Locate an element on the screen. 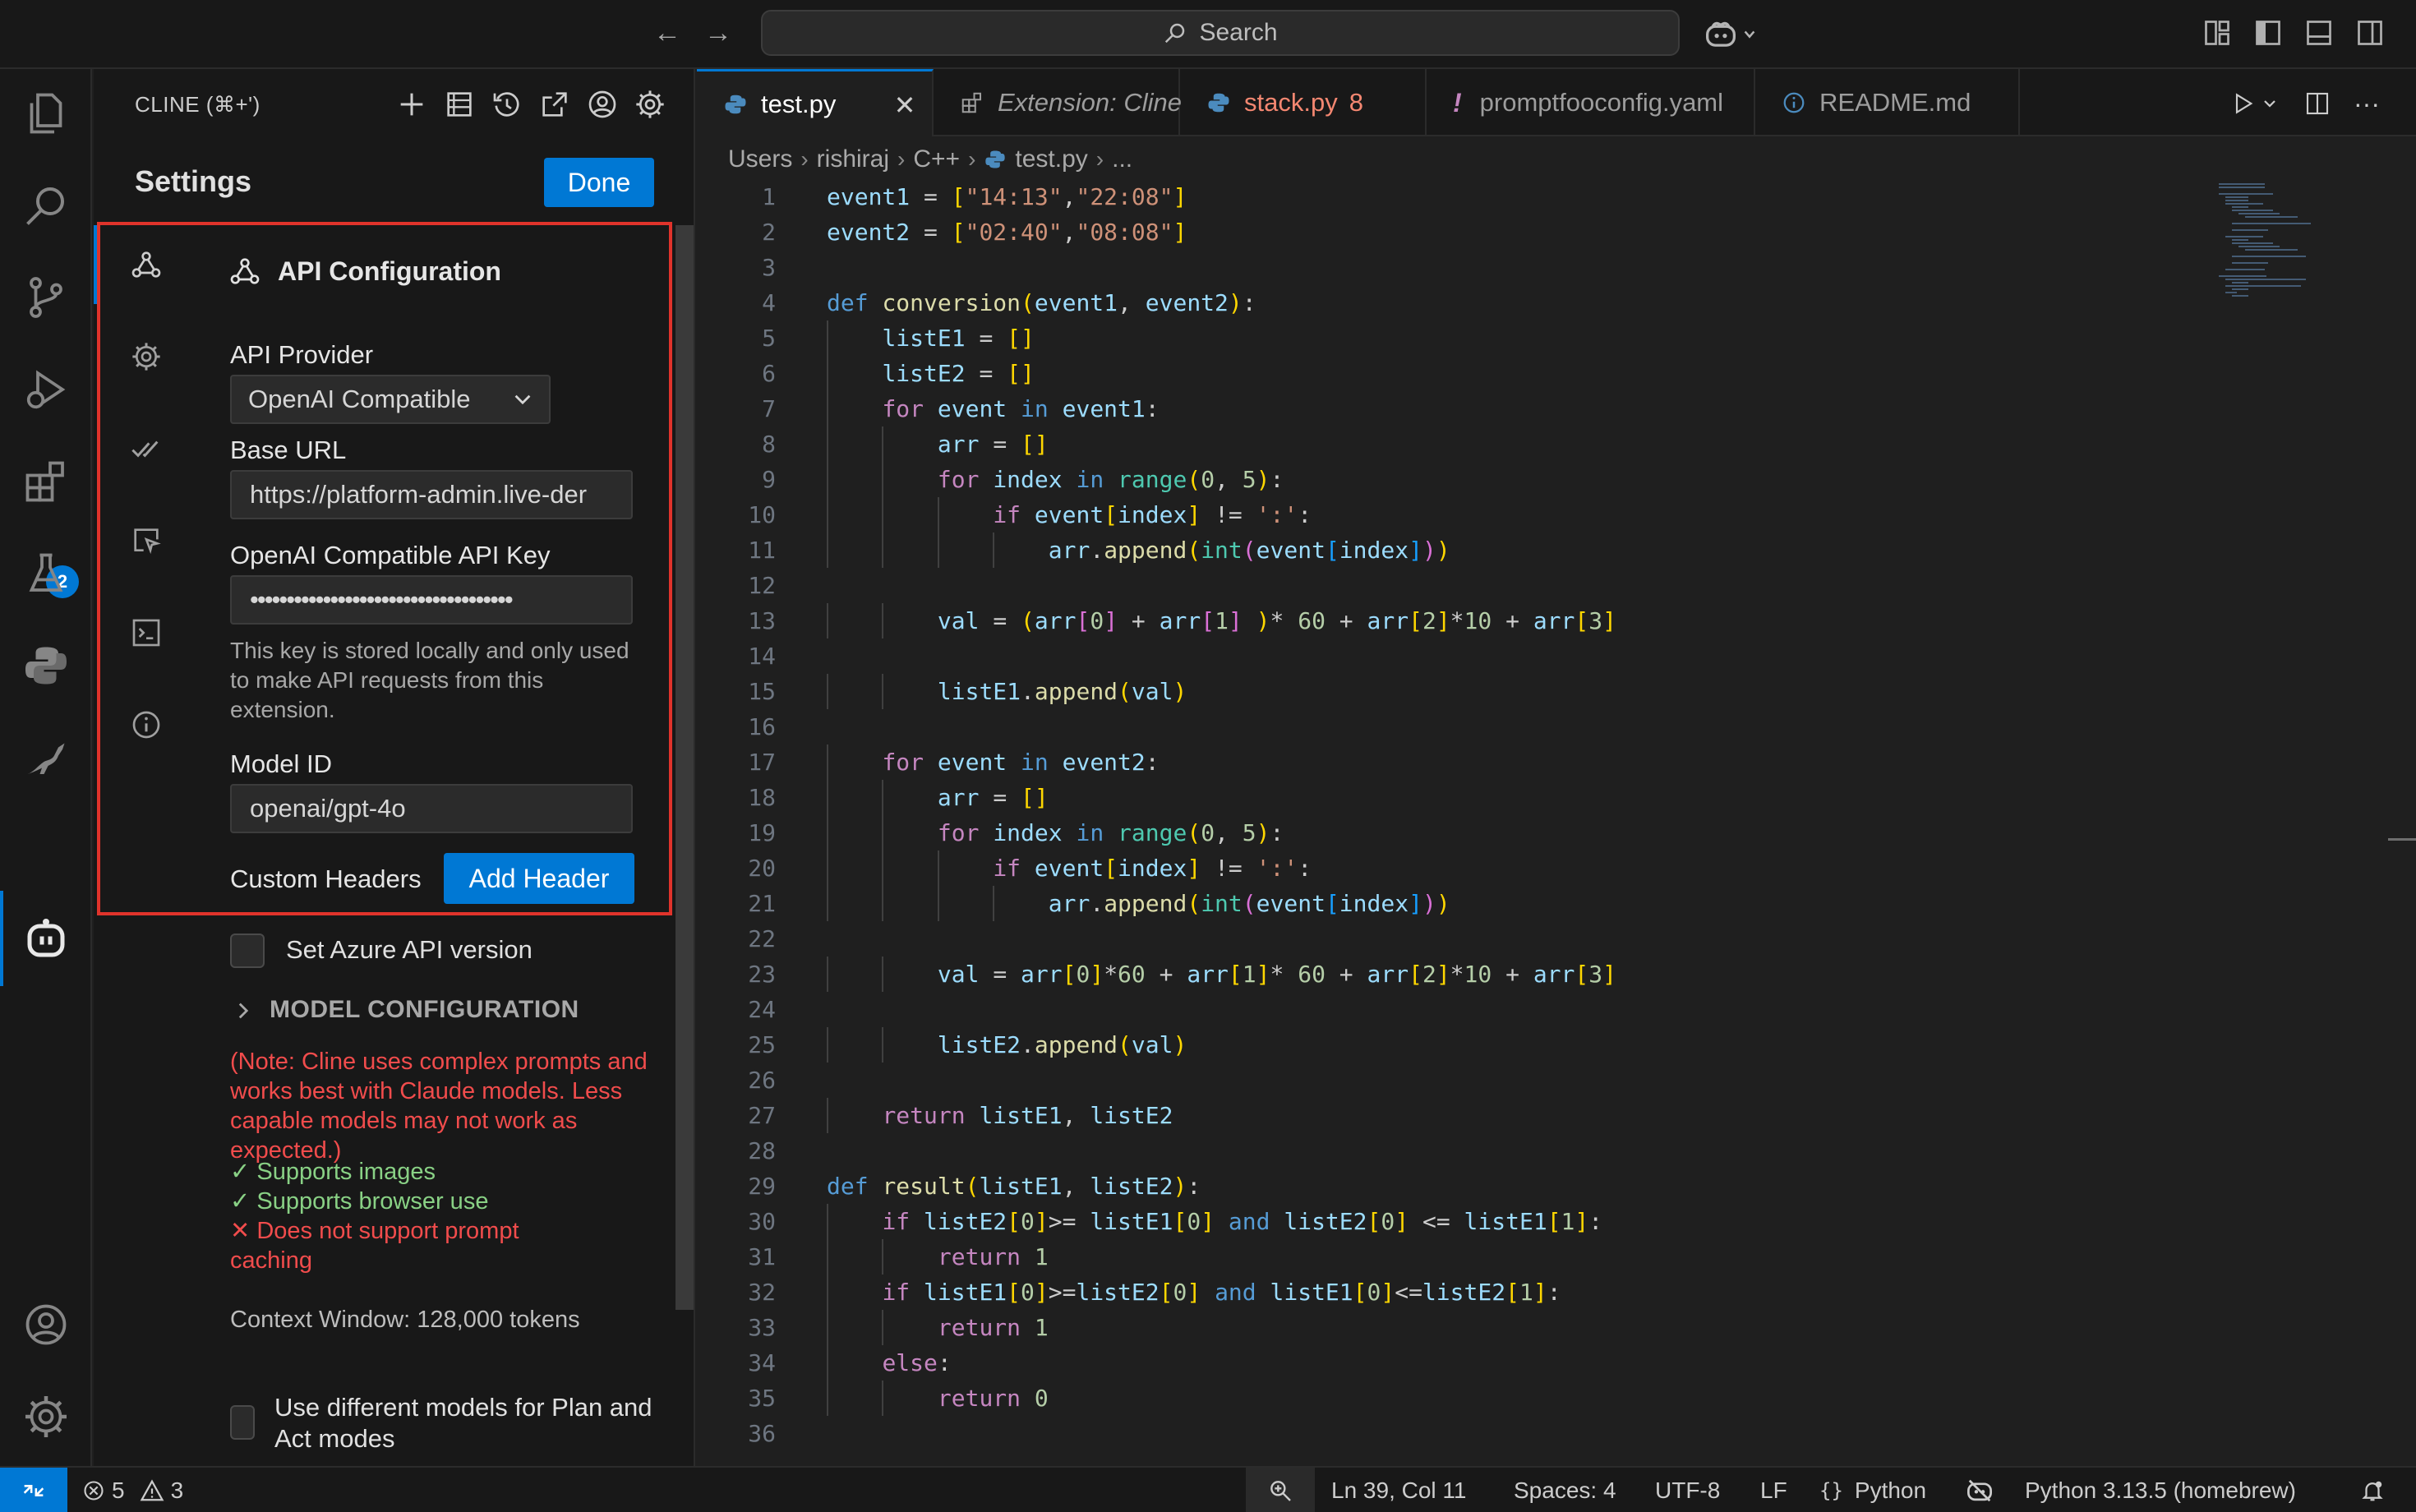 The height and width of the screenshot is (1512, 2416). line-number: 15 is located at coordinates (762, 691).